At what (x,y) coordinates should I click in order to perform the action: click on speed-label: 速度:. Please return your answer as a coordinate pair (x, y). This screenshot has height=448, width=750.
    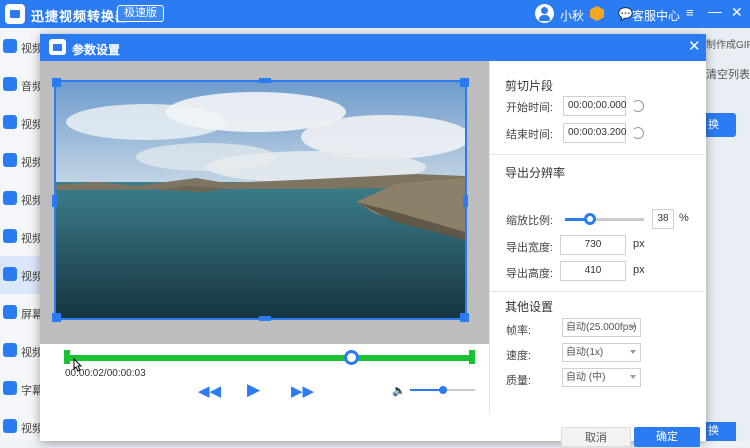
    Looking at the image, I should click on (519, 356).